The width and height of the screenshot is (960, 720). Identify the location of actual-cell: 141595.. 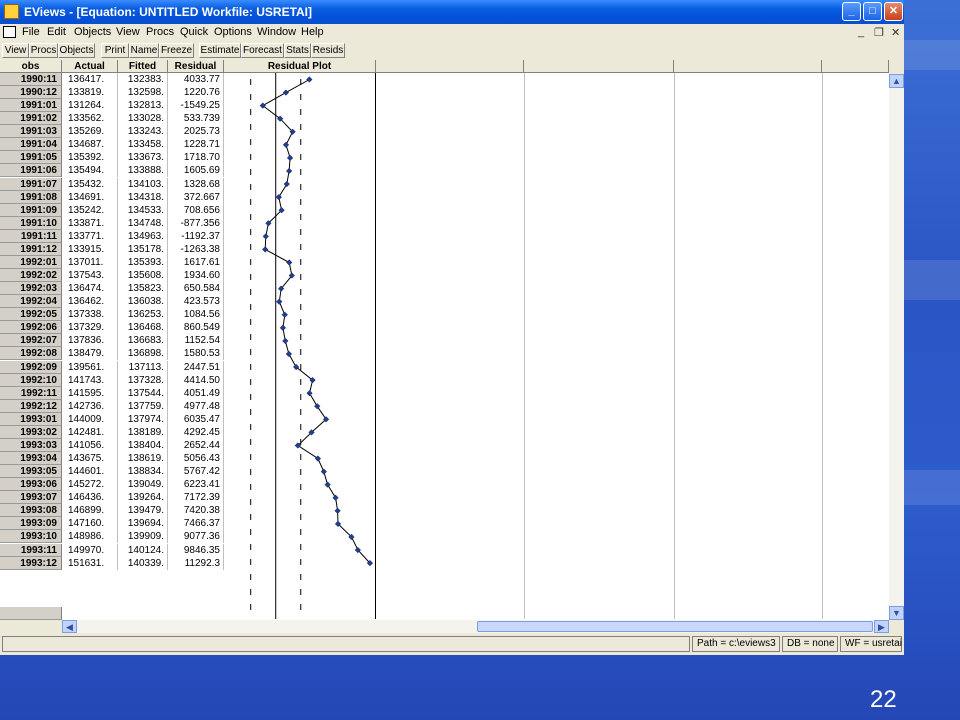
(90, 393).